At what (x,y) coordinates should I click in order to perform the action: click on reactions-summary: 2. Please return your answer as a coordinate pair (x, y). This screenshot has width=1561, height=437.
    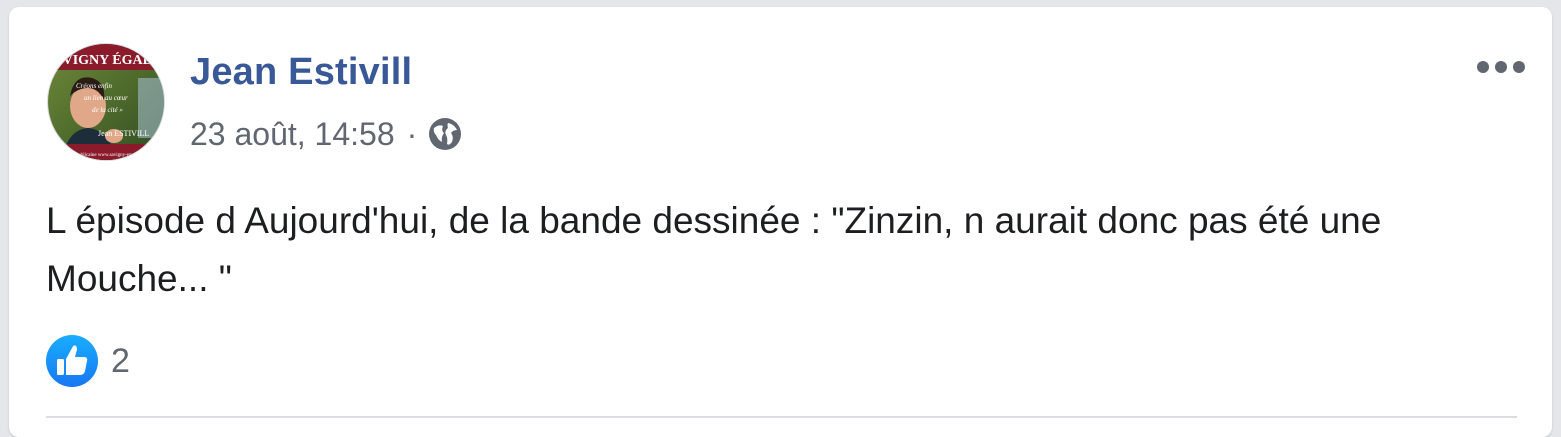
    Looking at the image, I should click on (87, 361).